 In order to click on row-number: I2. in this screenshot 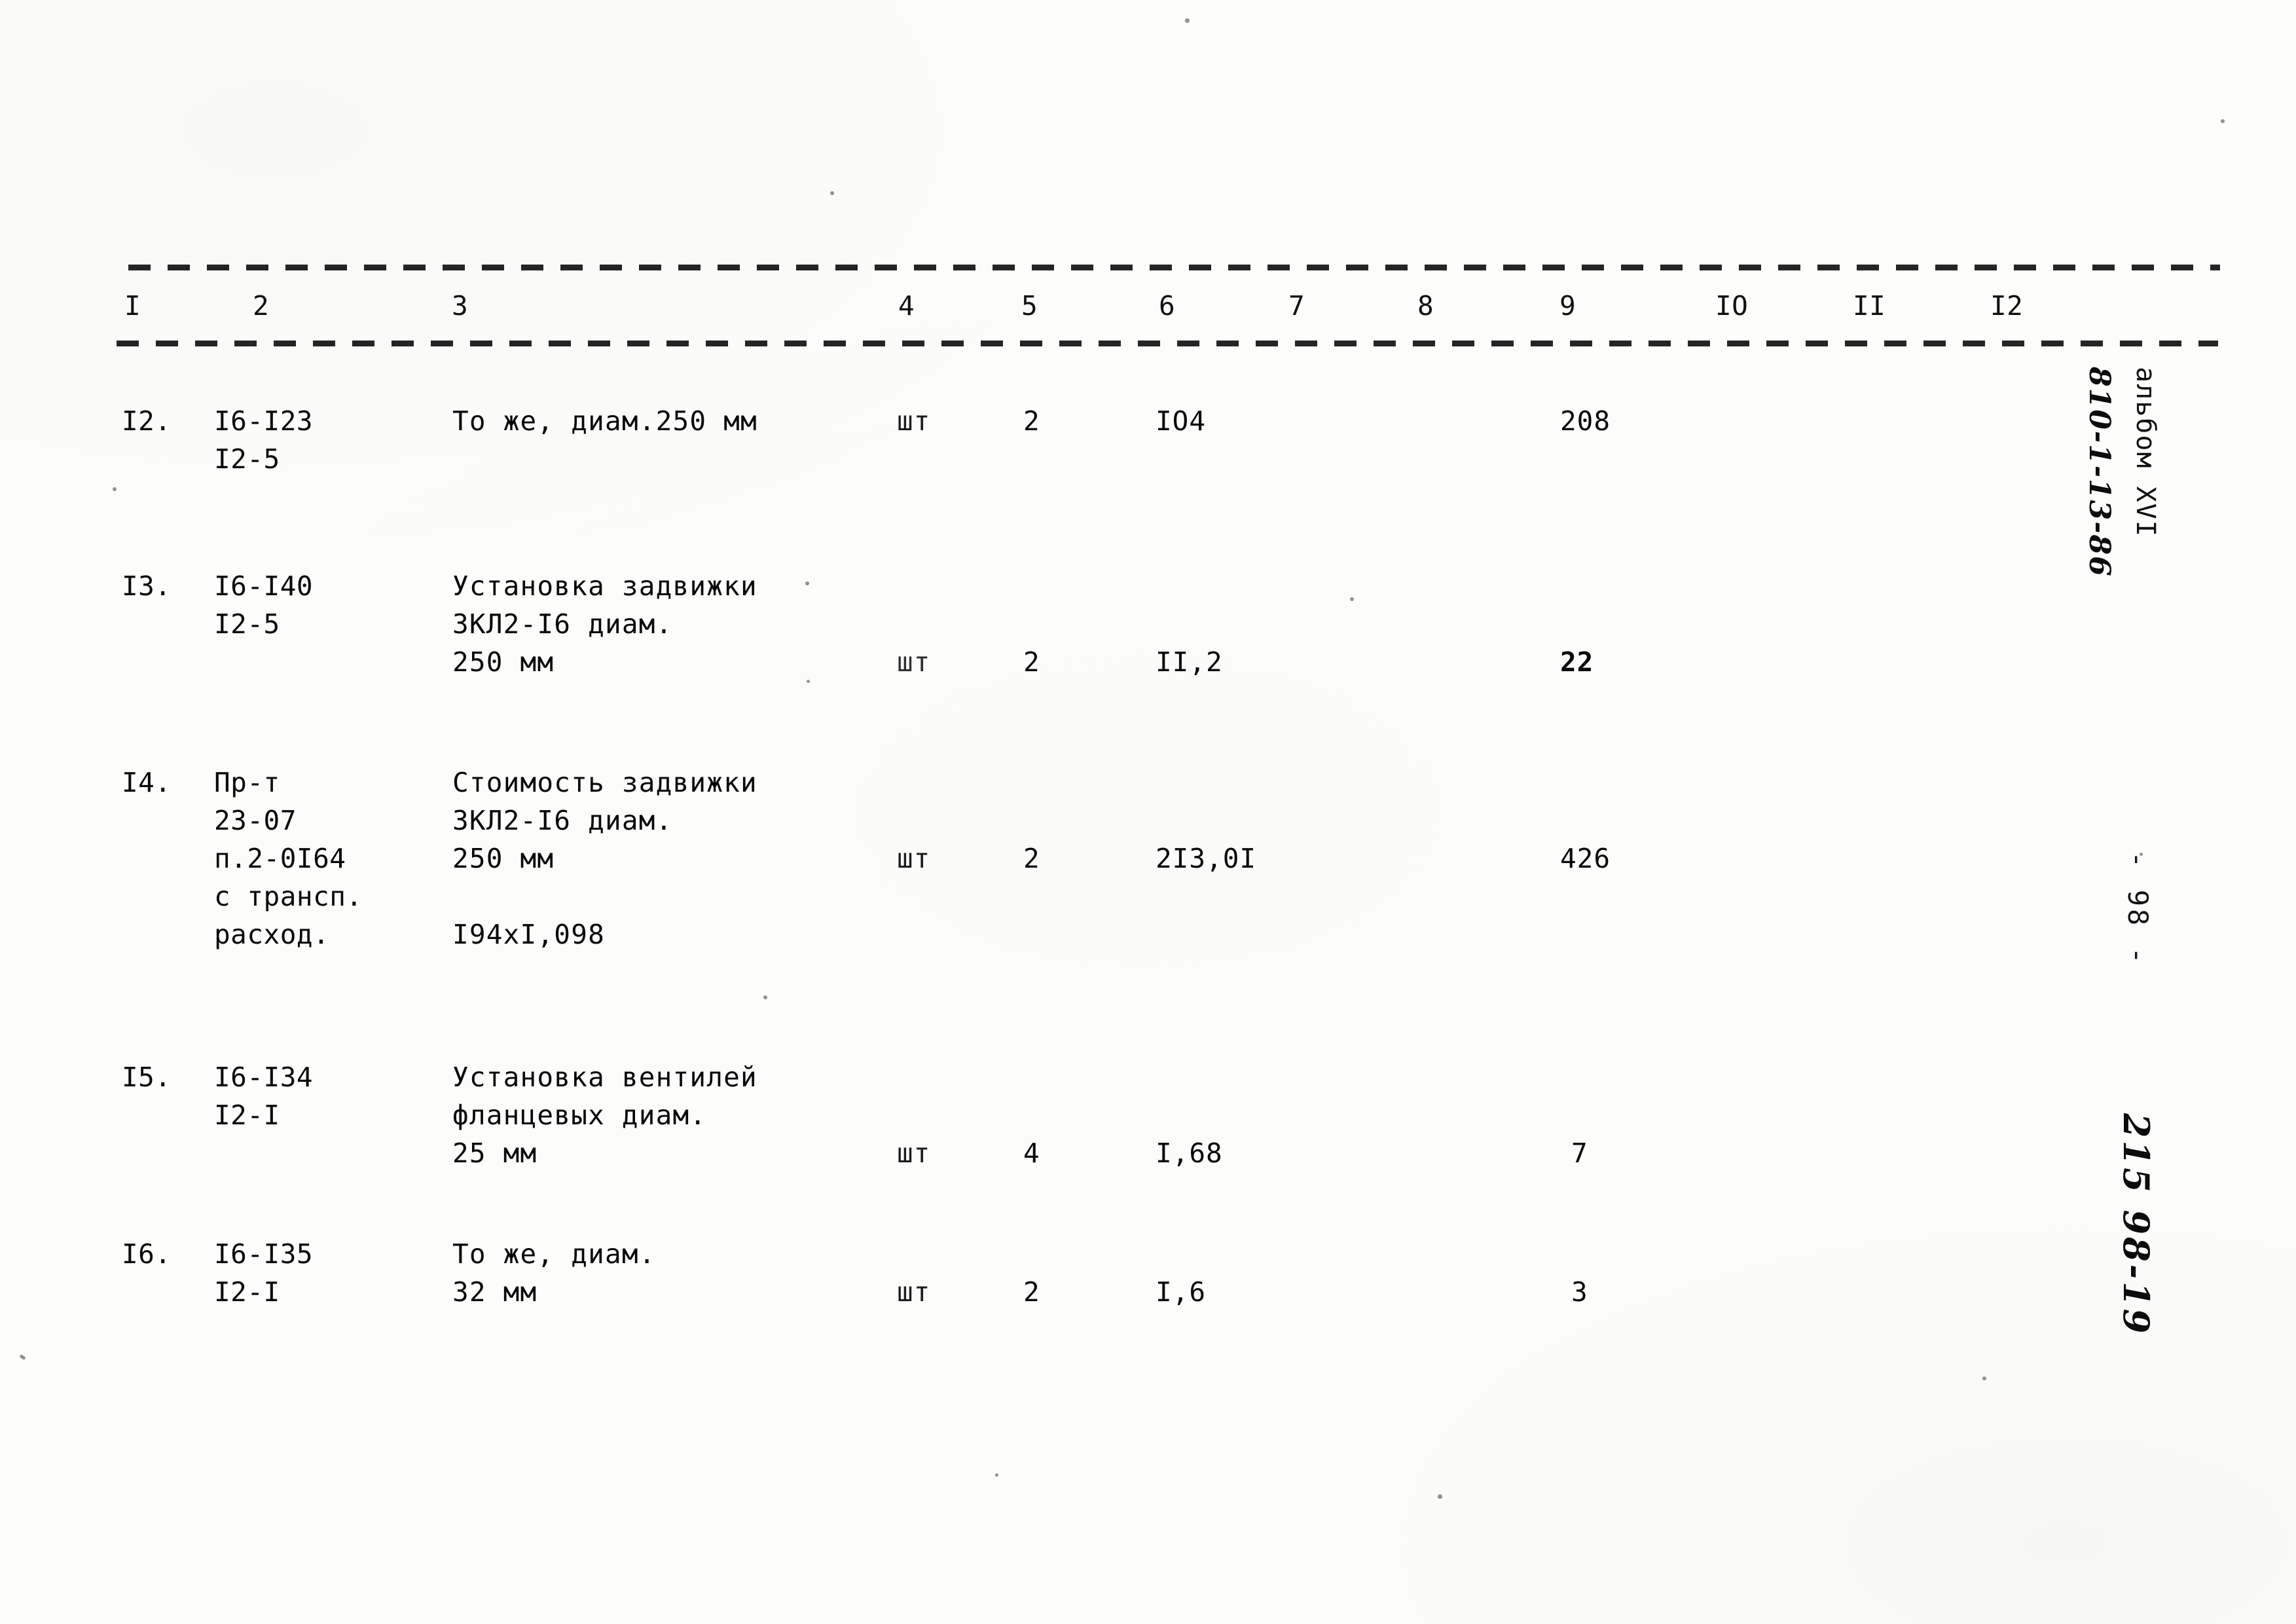, I will do `click(147, 421)`.